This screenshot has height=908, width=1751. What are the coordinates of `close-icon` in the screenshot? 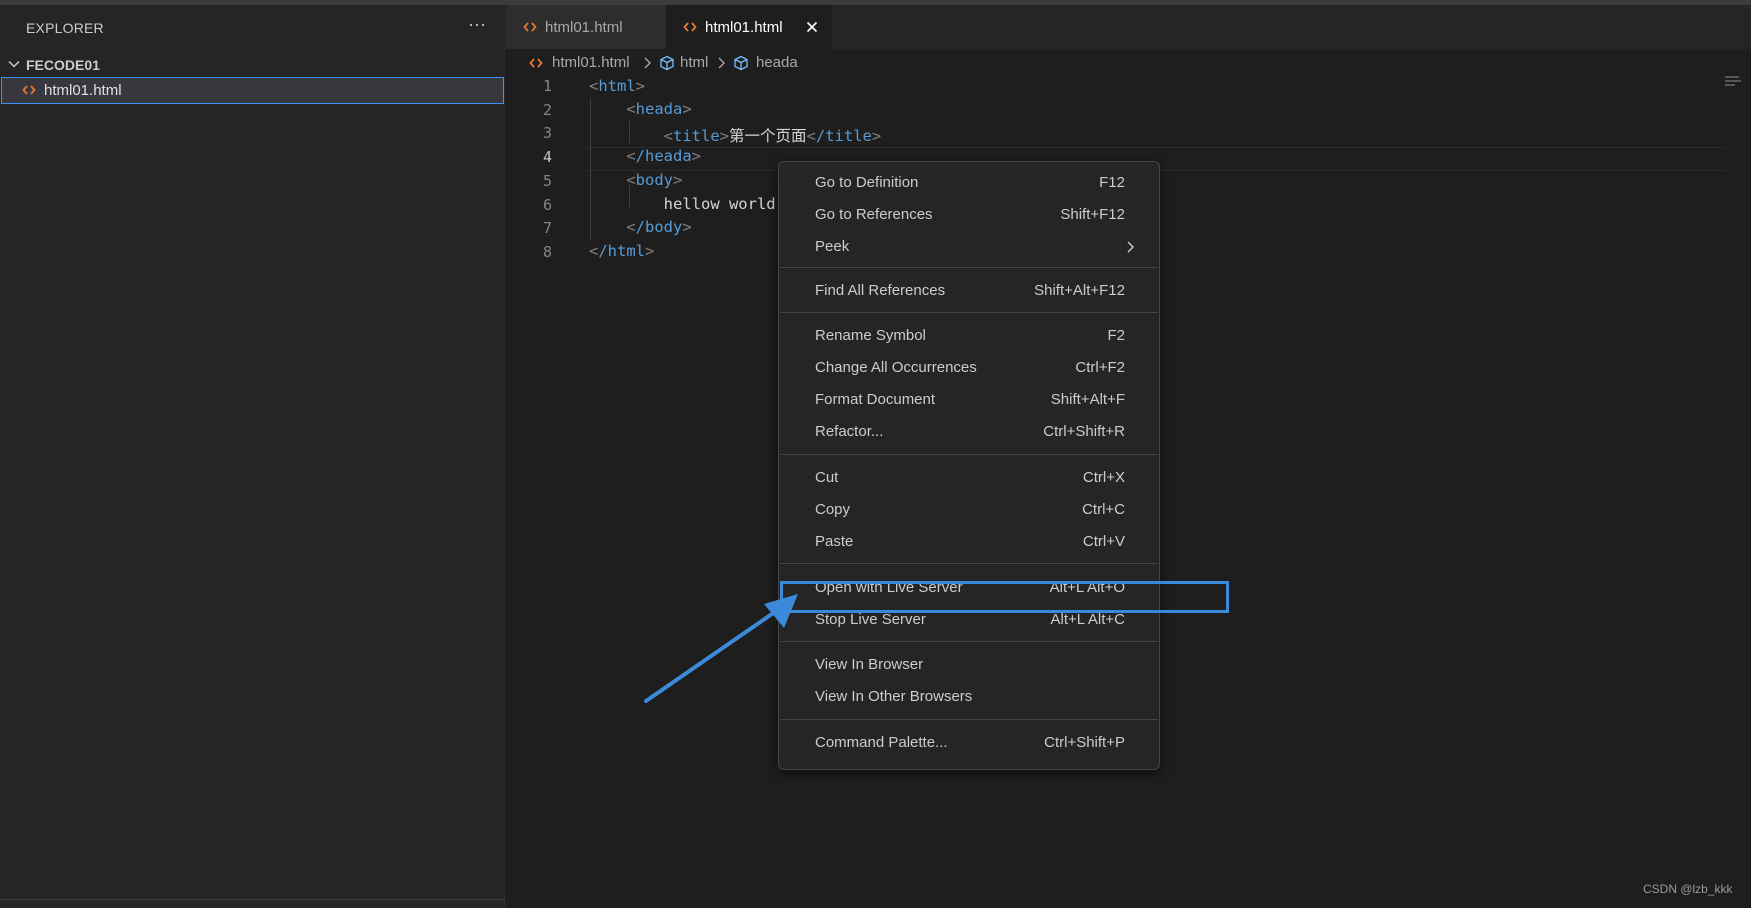 It's located at (812, 27).